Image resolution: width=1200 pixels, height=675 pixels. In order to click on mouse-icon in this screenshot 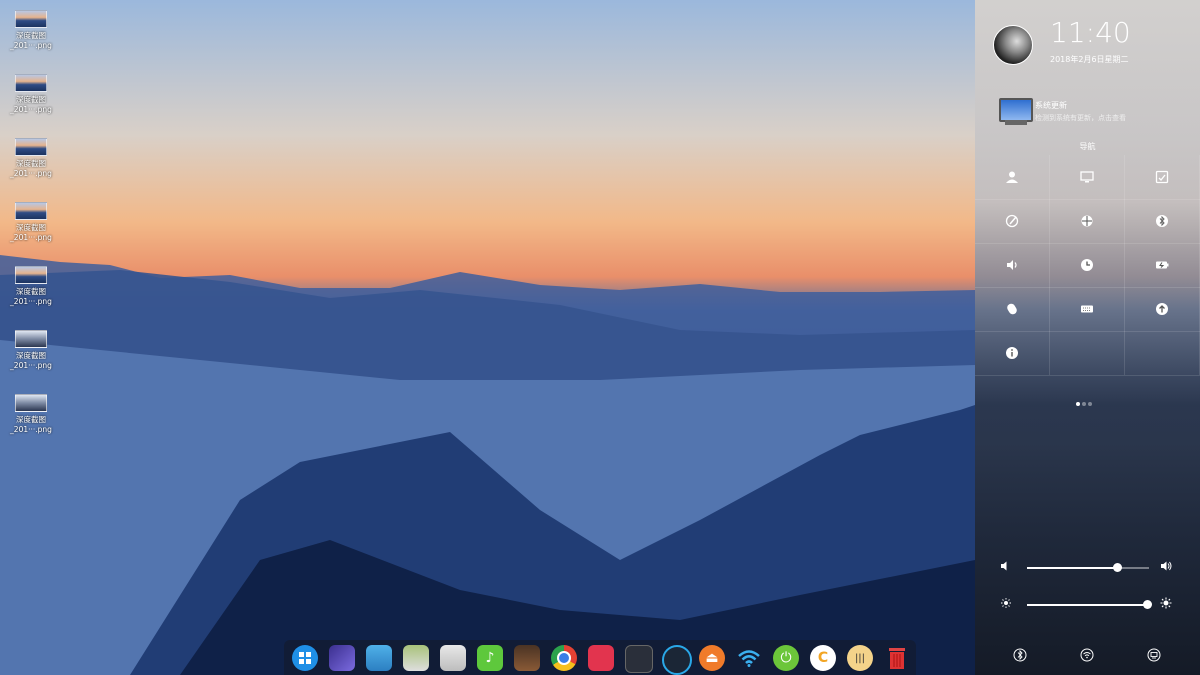, I will do `click(1012, 309)`.